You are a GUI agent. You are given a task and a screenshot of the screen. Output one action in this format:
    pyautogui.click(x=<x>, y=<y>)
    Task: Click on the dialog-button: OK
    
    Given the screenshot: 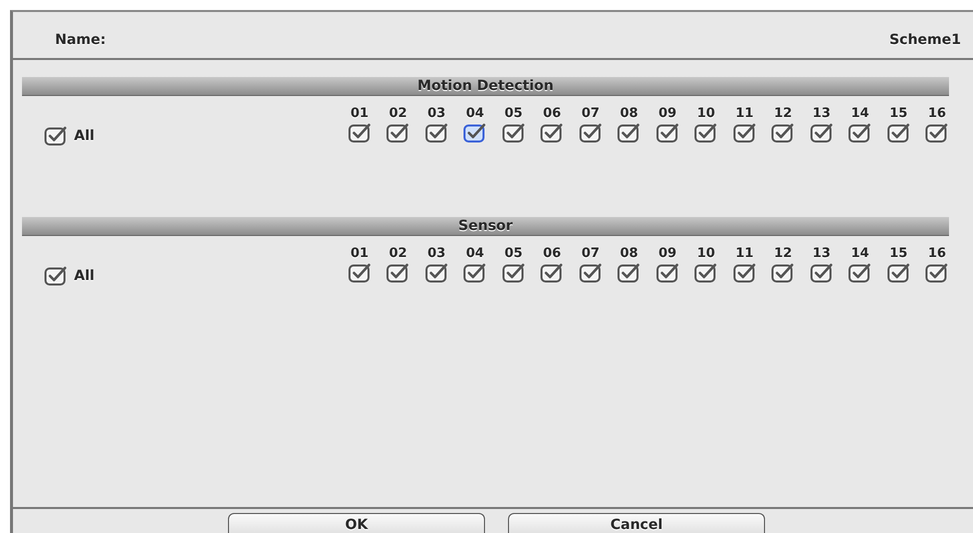 What is the action you would take?
    pyautogui.click(x=356, y=523)
    